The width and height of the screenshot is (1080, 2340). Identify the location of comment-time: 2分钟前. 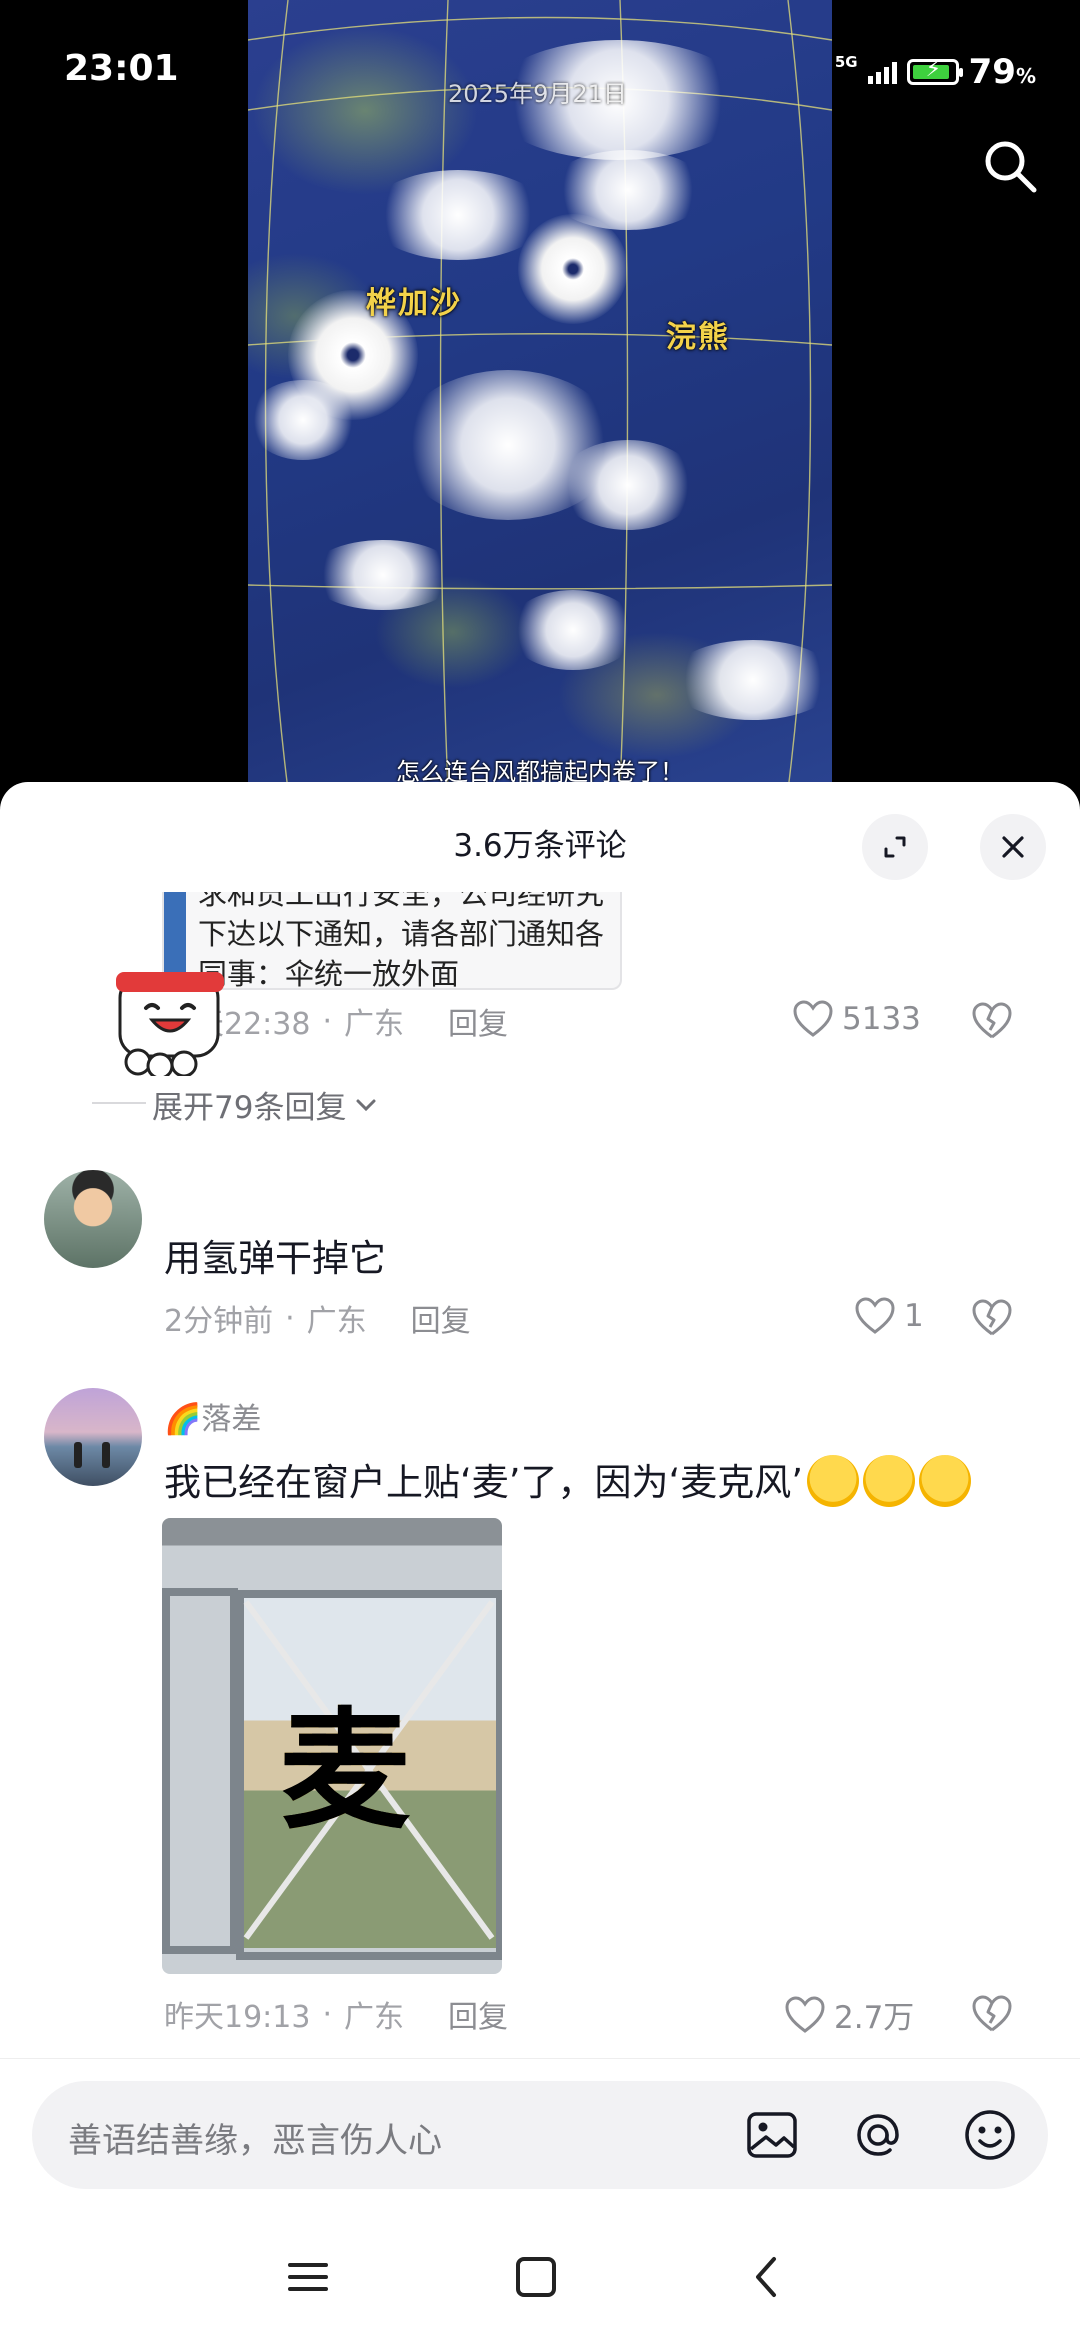
(219, 1321).